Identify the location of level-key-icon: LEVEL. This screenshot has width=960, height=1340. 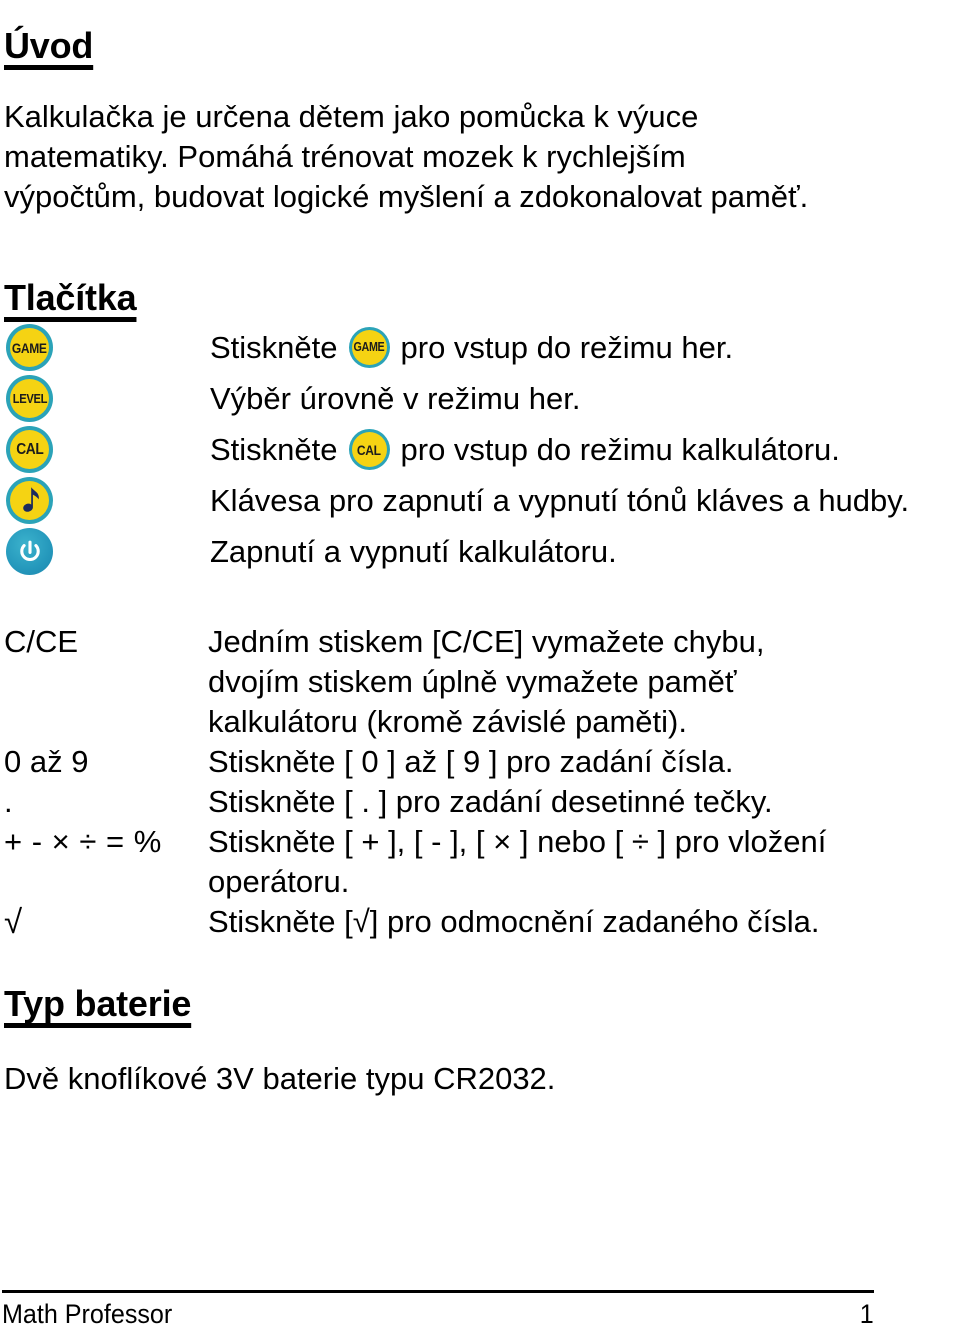
(29, 398).